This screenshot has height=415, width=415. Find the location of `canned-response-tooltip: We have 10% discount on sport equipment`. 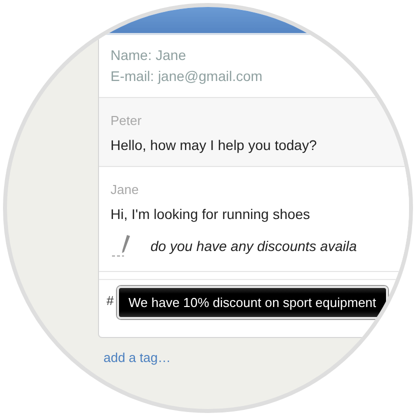

canned-response-tooltip: We have 10% discount on sport equipment is located at coordinates (252, 302).